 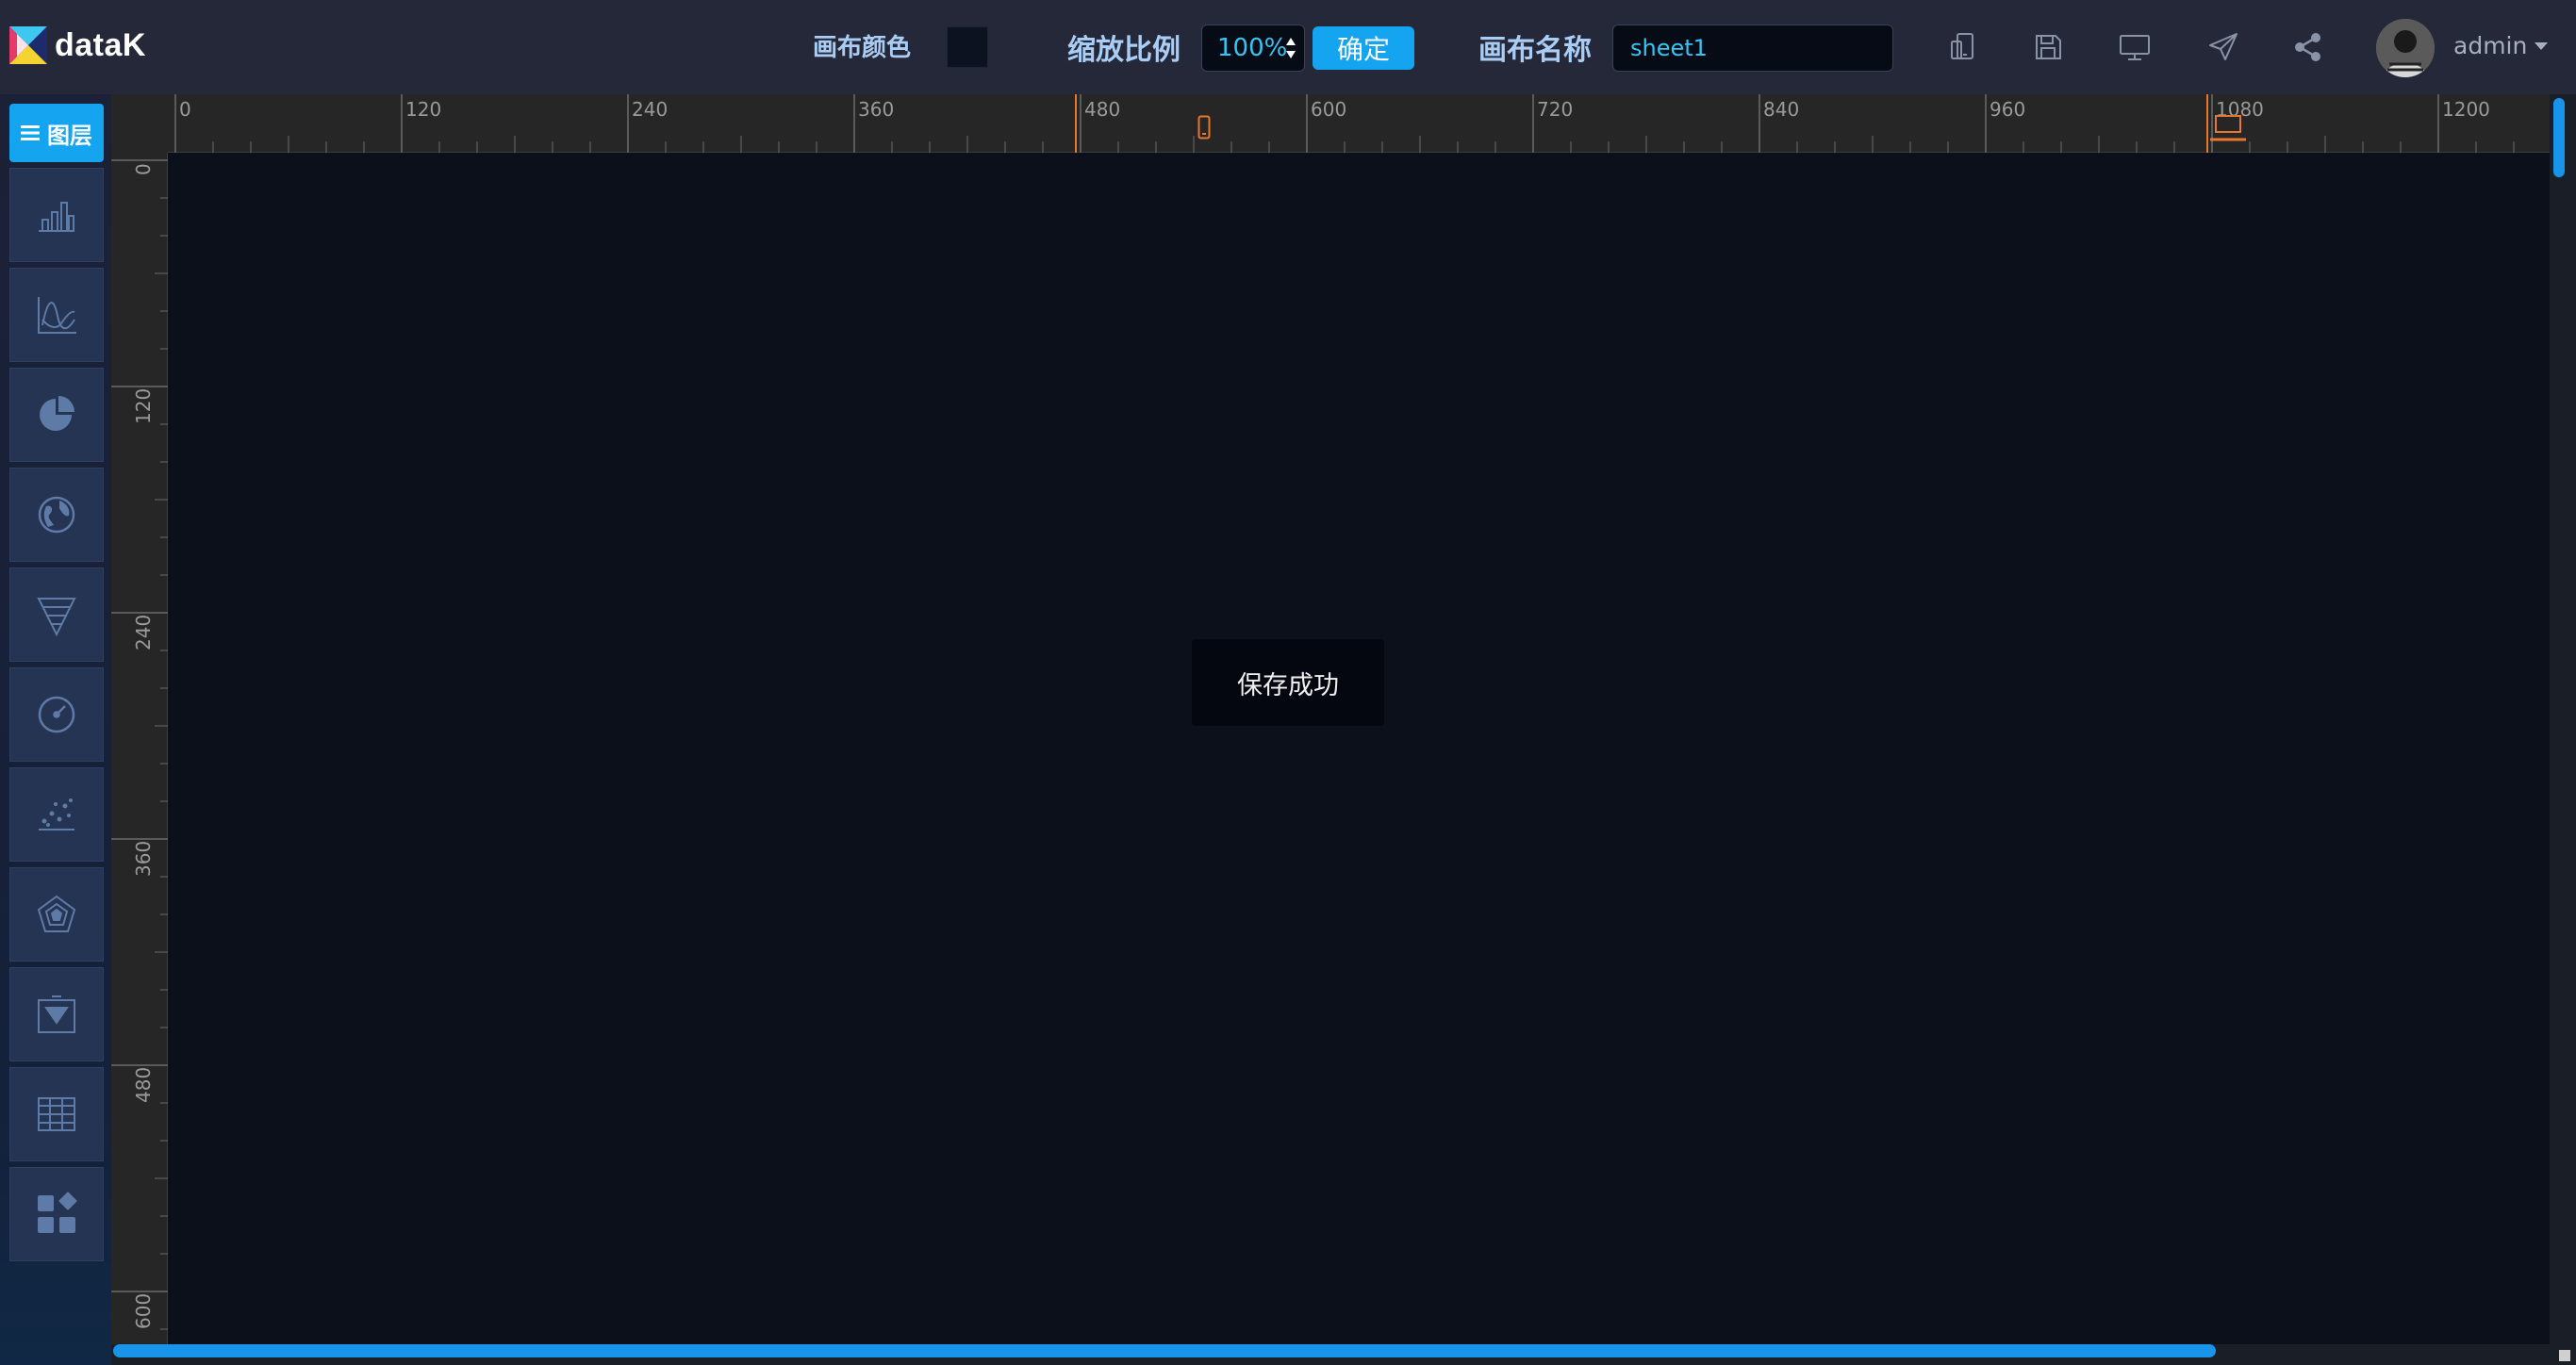 I want to click on canvas-name-input, so click(x=1752, y=48).